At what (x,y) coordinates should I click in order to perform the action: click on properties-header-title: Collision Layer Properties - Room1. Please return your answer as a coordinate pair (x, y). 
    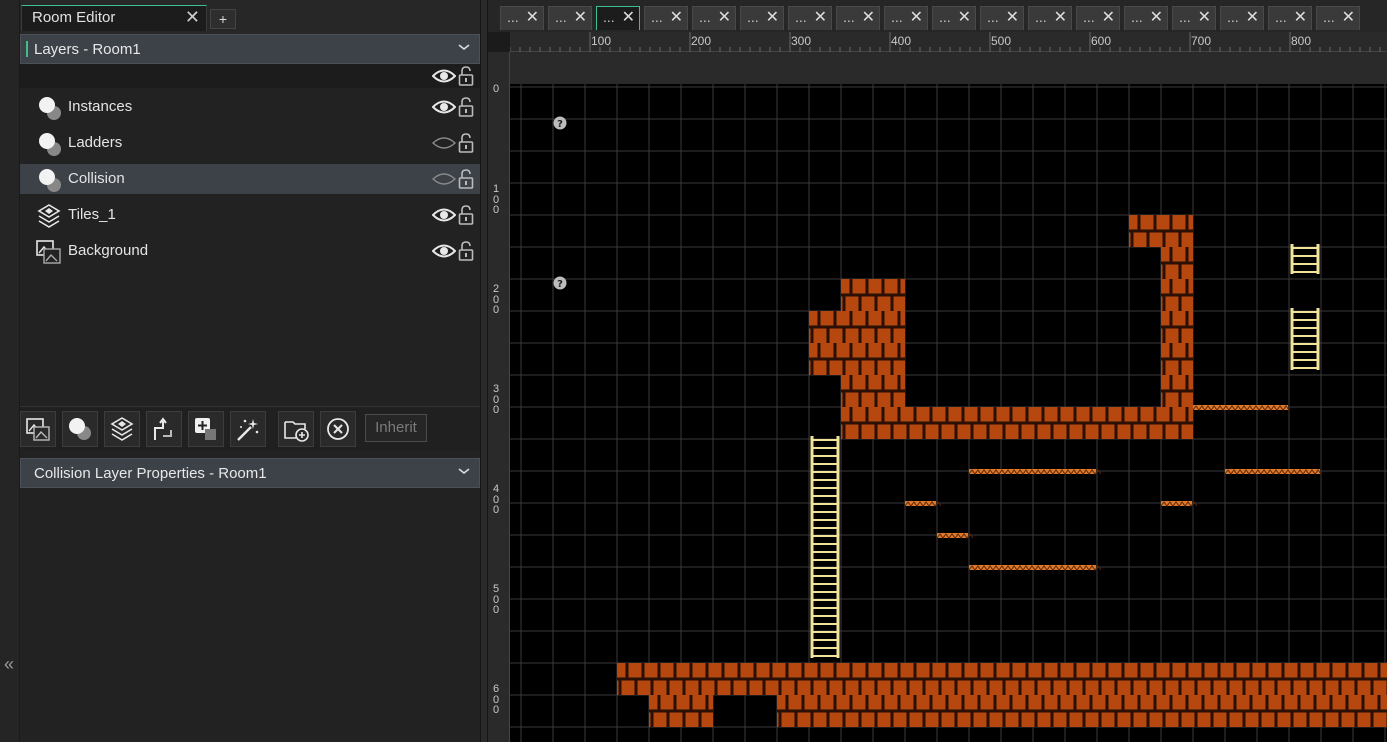
    Looking at the image, I should click on (150, 473).